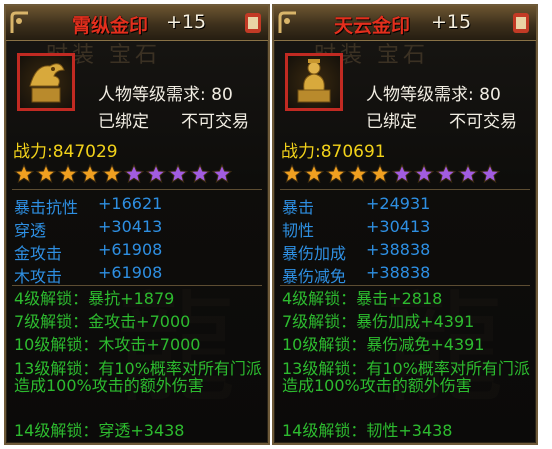 This screenshot has height=449, width=552. I want to click on attribute-row: 金攻击 +61908, so click(88, 252).